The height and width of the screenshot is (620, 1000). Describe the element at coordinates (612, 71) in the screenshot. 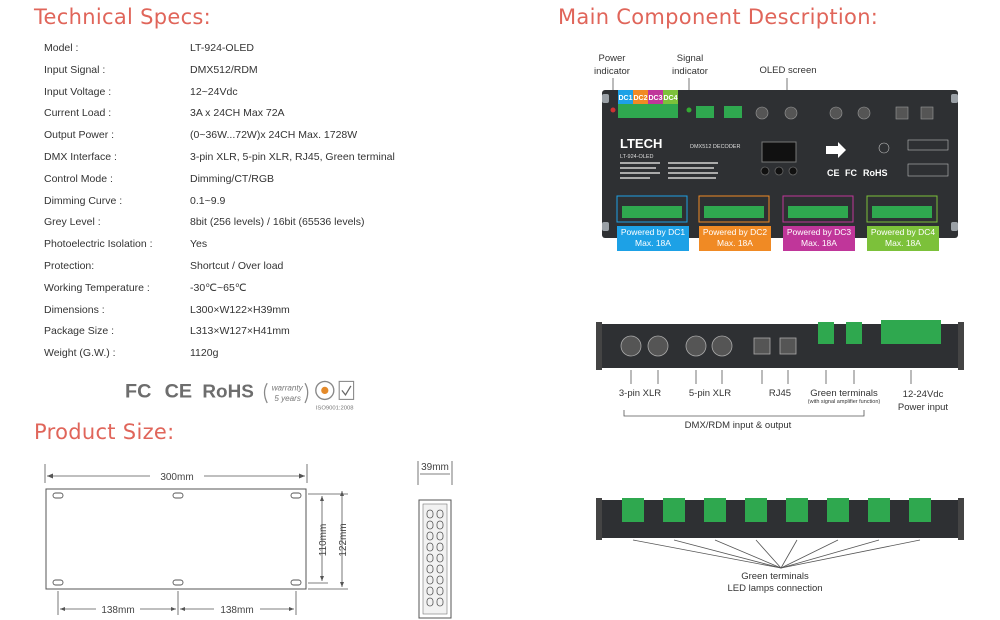

I see `power-indicator-label-line2: indicator` at that location.